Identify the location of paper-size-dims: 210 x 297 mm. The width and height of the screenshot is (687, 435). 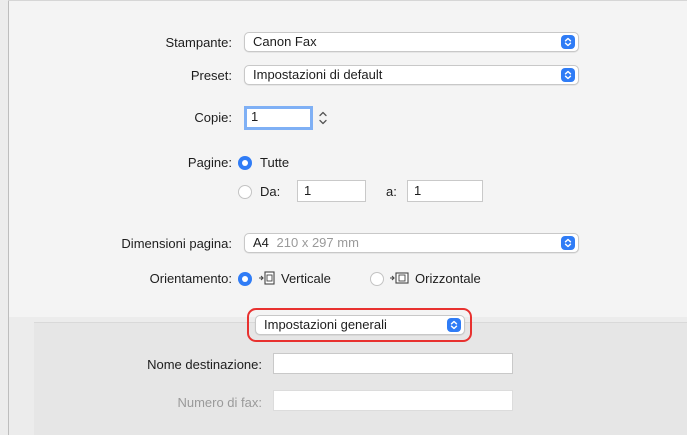
(317, 242).